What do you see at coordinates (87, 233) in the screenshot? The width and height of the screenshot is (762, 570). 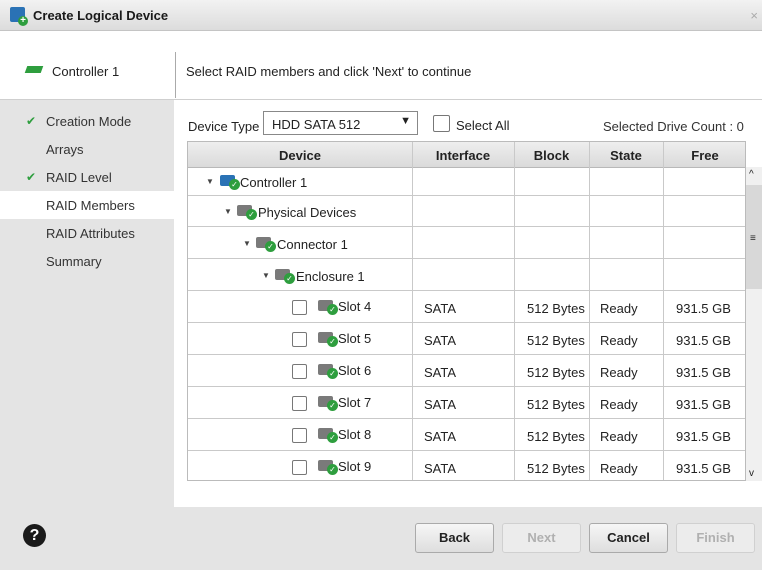 I see `step-raid-attributes: RAID Attributes` at bounding box center [87, 233].